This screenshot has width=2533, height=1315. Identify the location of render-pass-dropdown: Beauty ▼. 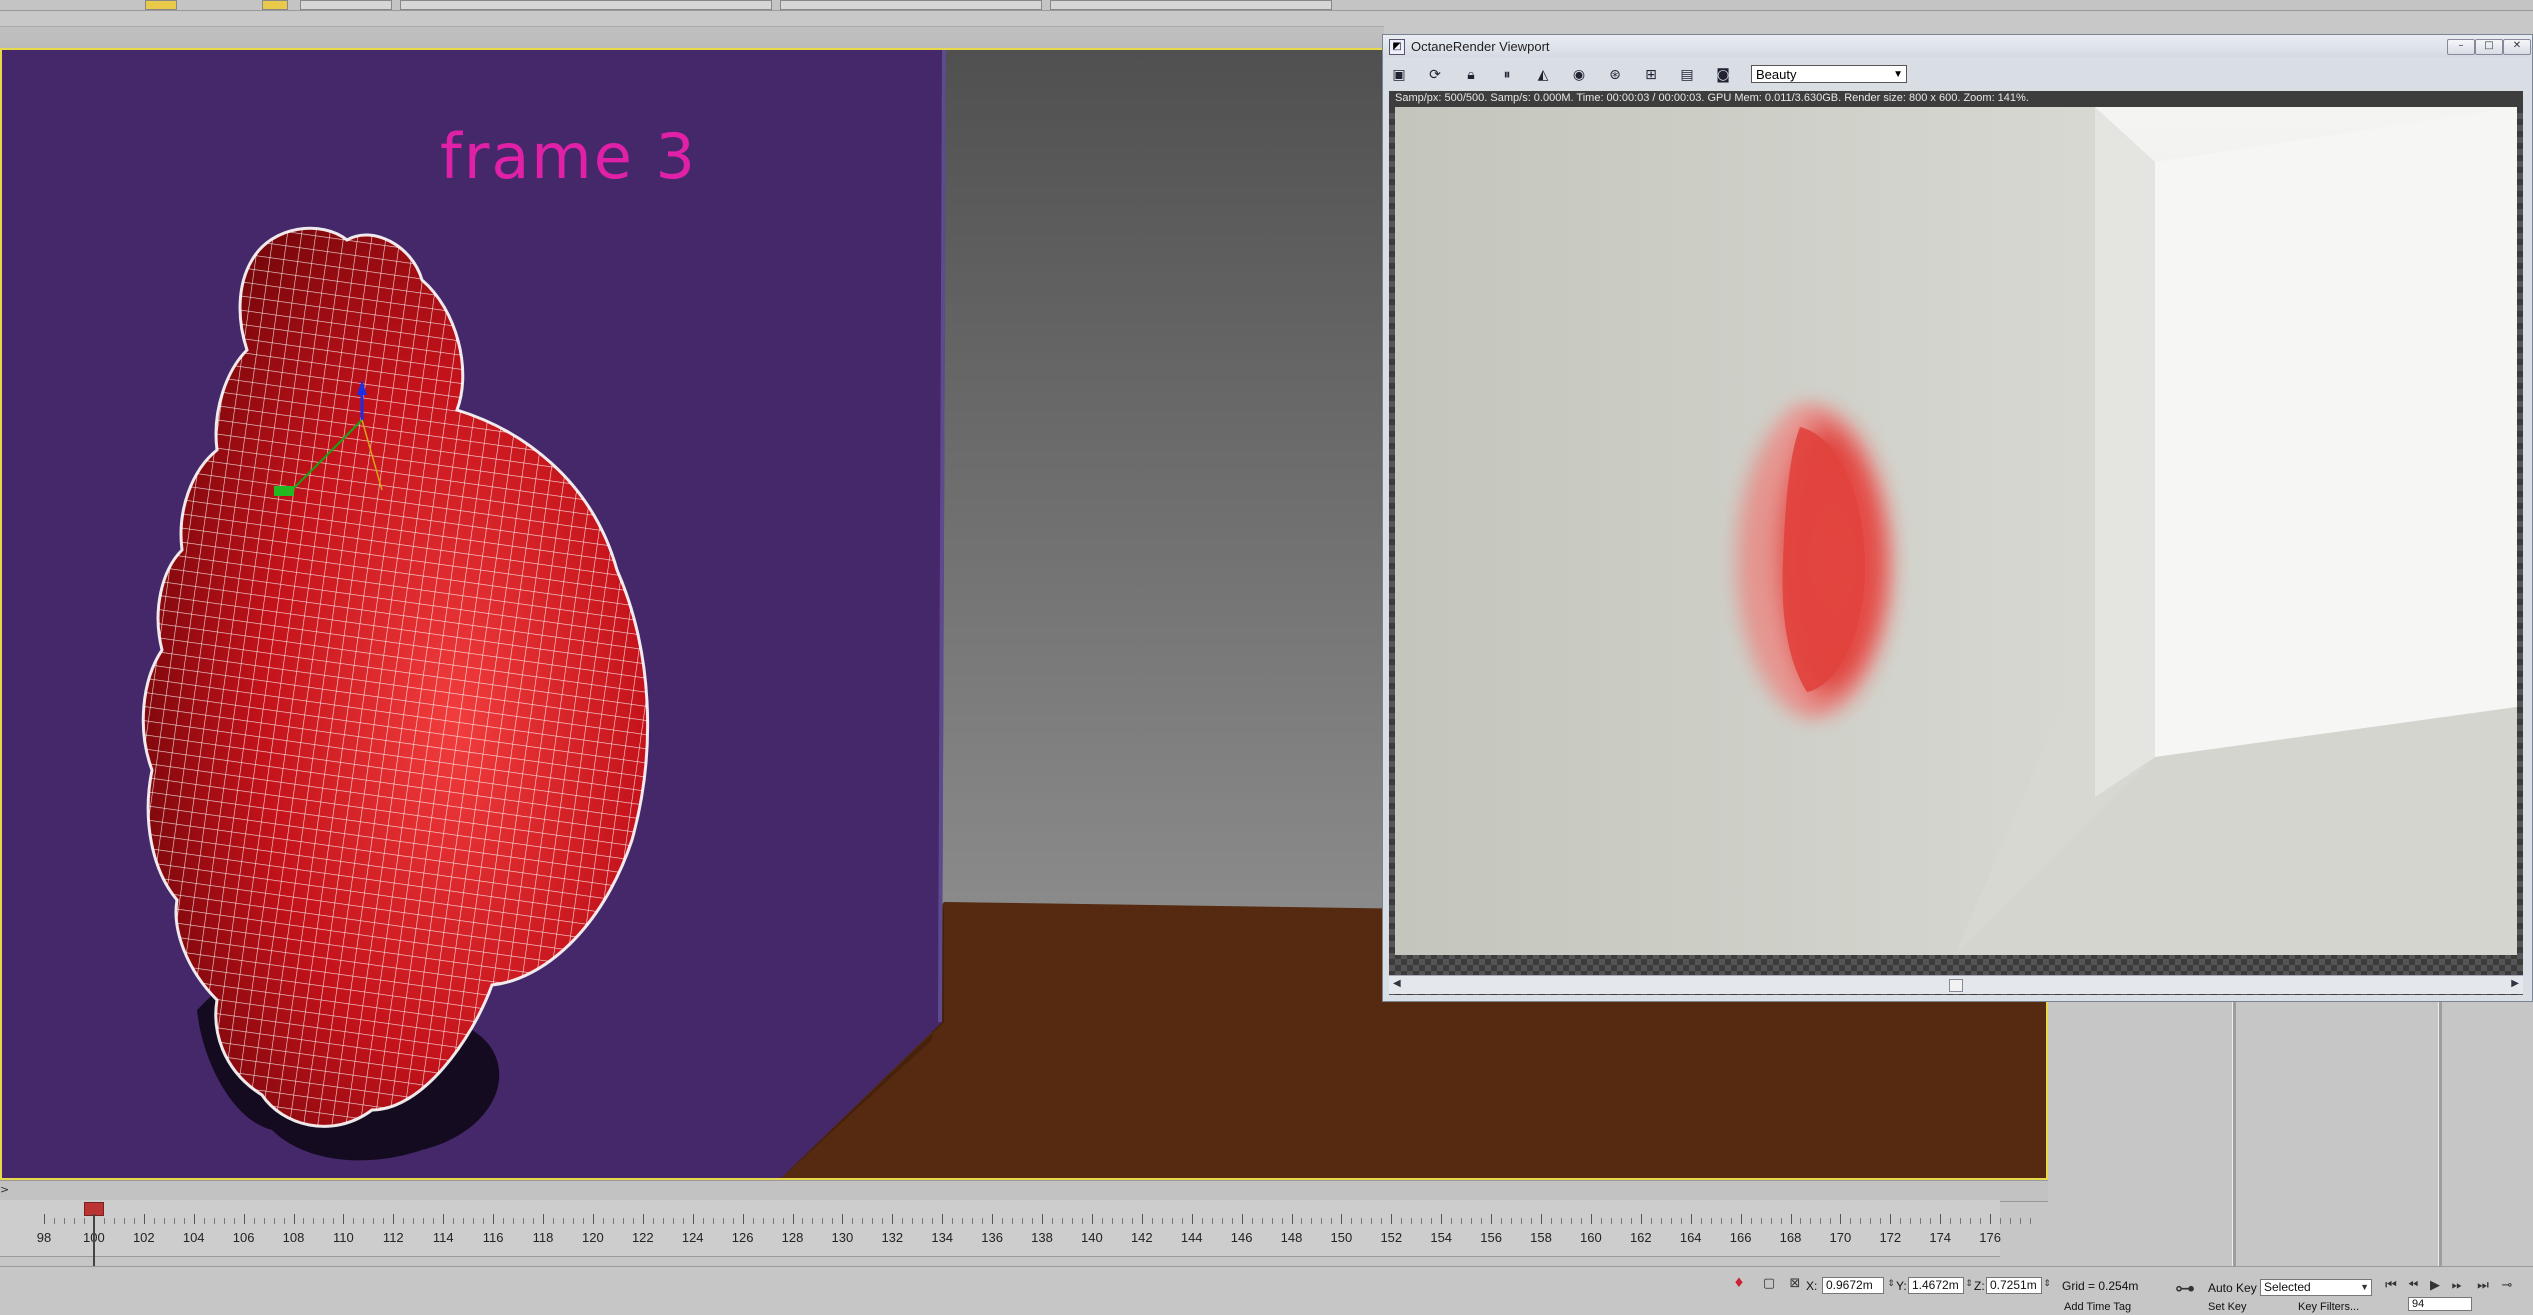
(1829, 74).